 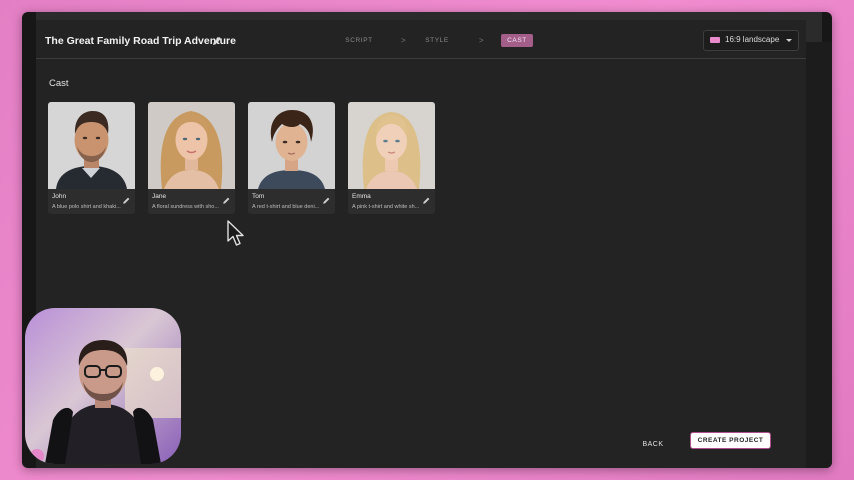 I want to click on cast-name: John, so click(x=59, y=196).